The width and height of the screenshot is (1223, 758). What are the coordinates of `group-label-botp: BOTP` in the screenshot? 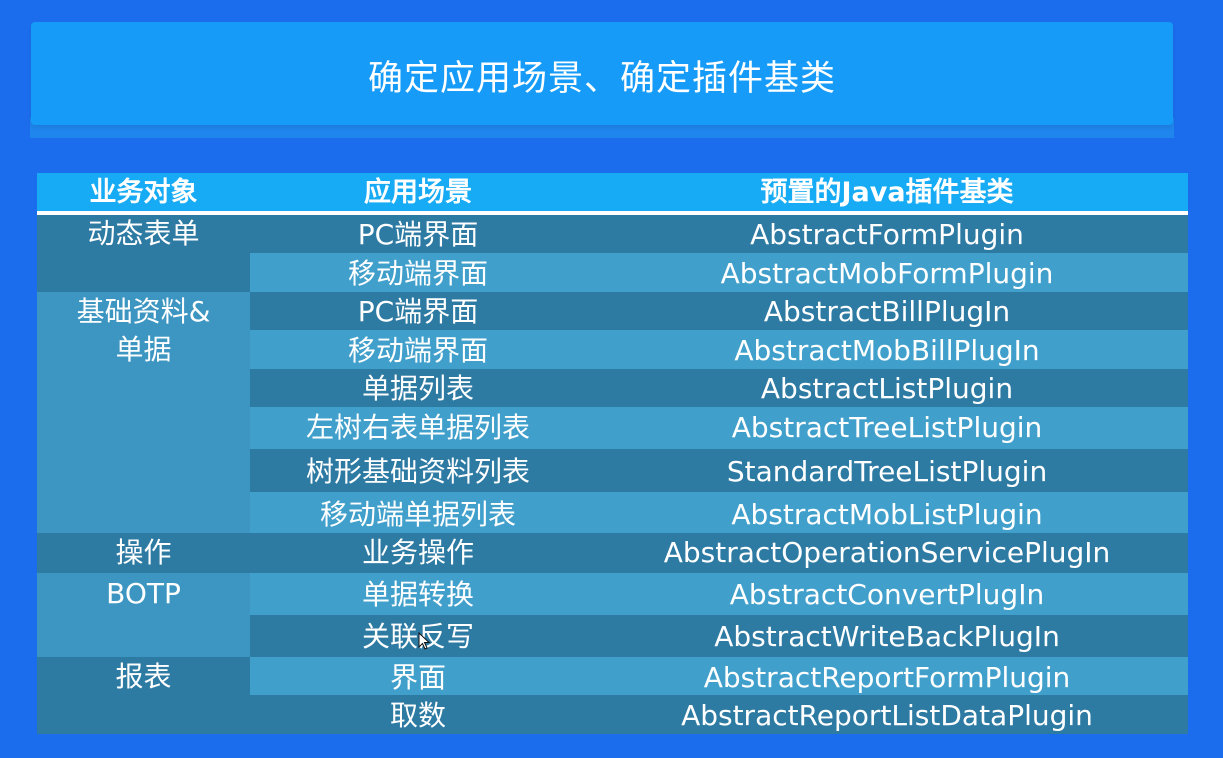 It's located at (143, 593).